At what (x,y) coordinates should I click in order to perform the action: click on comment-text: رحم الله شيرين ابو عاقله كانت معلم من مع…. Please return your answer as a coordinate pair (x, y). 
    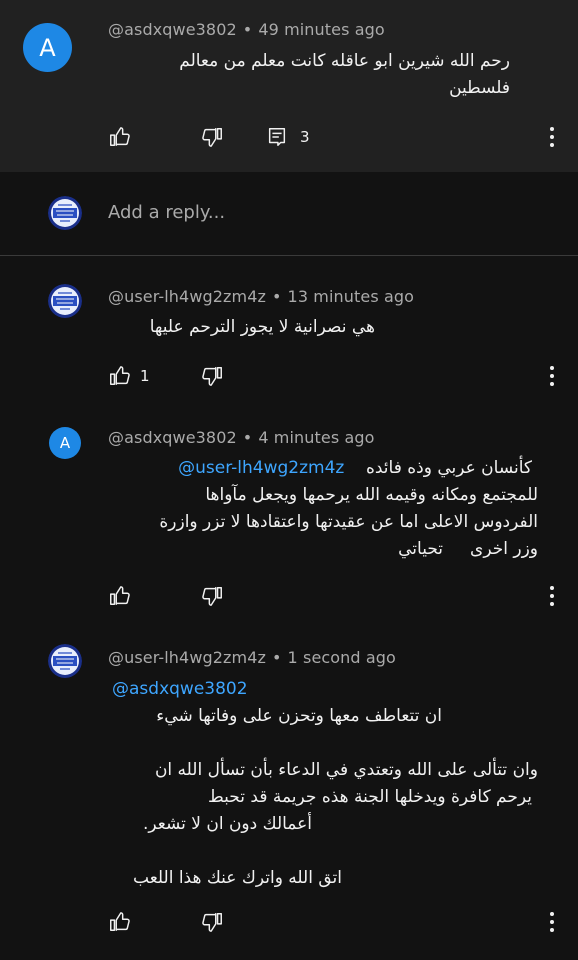
    Looking at the image, I should click on (344, 74).